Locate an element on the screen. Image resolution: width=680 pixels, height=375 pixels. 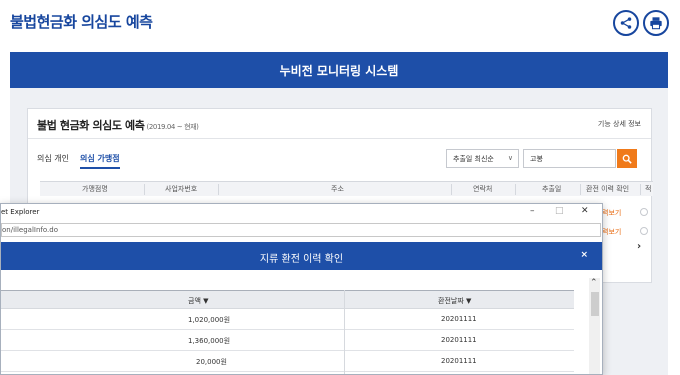
chevron-down-icon: ∨ is located at coordinates (510, 158).